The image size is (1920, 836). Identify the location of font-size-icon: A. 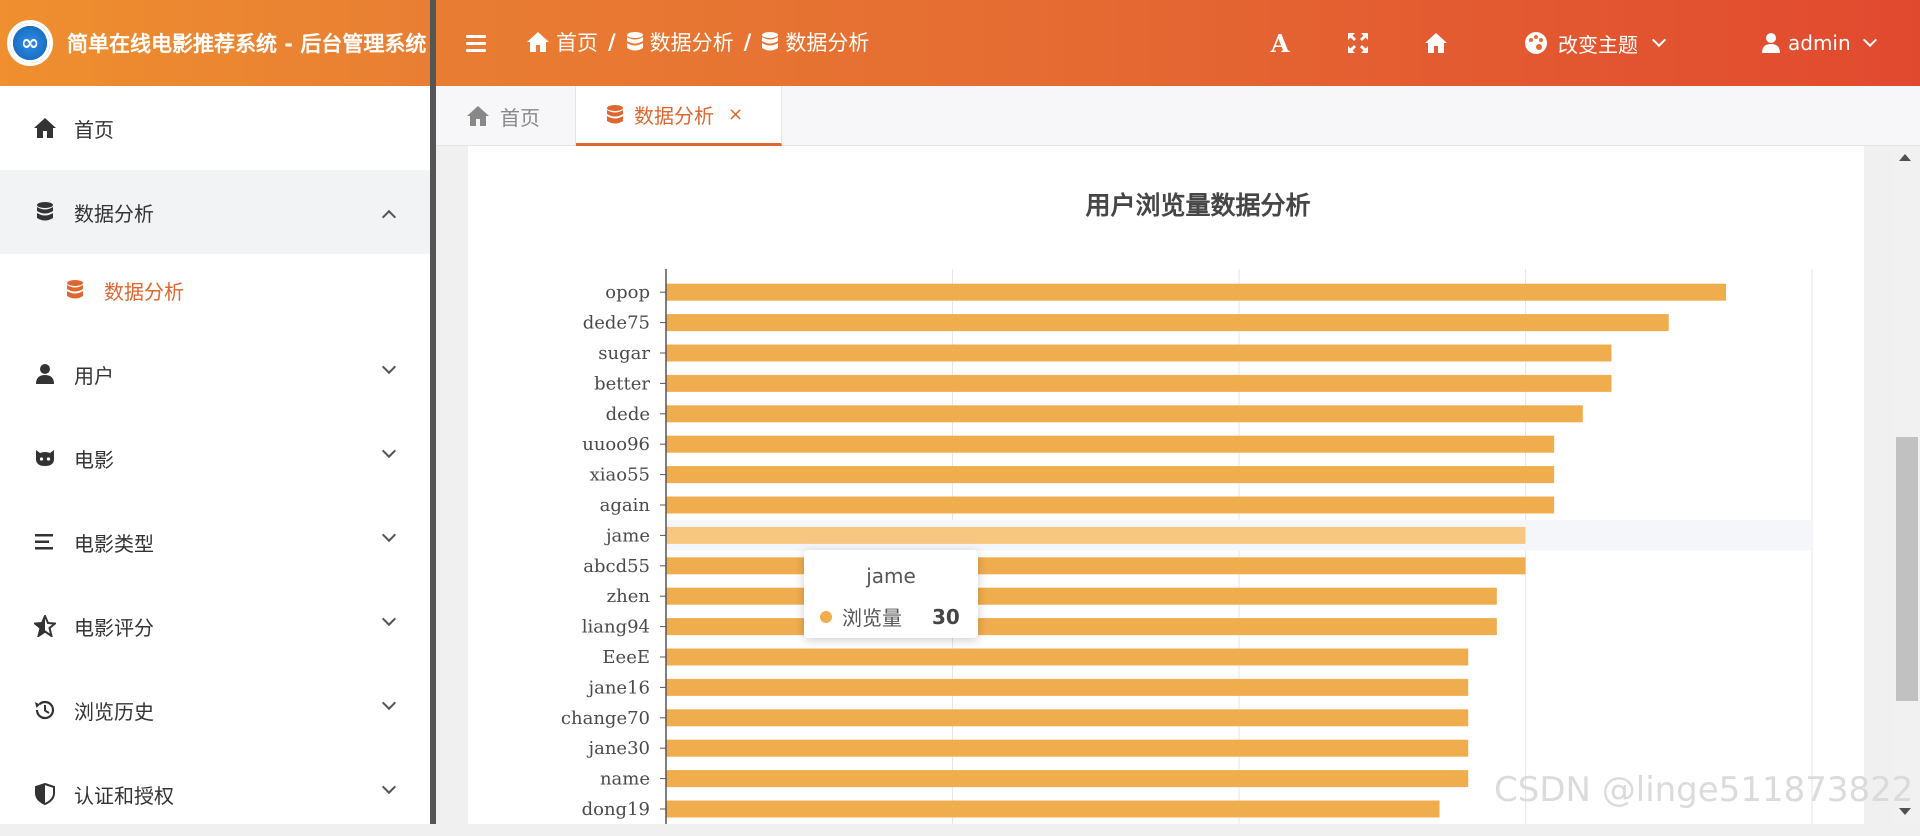
(1280, 43).